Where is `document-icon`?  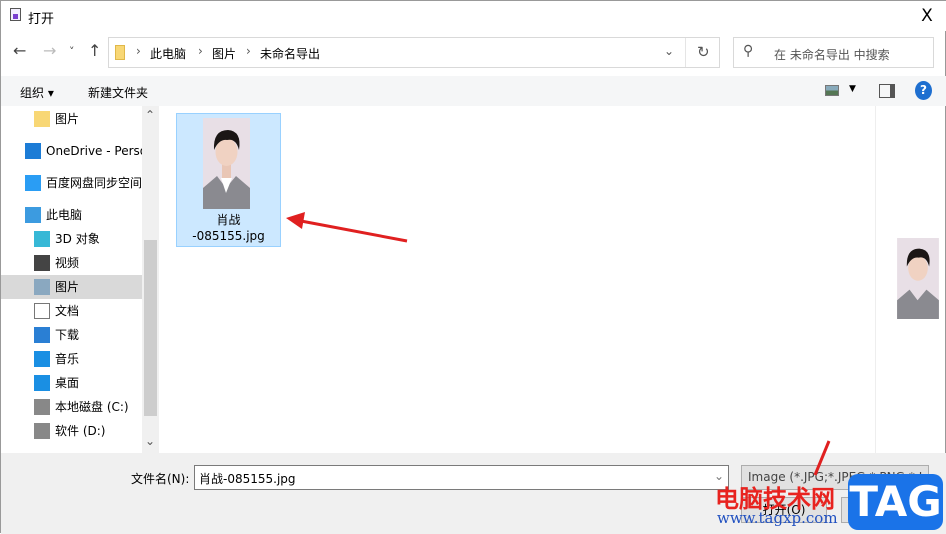 document-icon is located at coordinates (42, 311).